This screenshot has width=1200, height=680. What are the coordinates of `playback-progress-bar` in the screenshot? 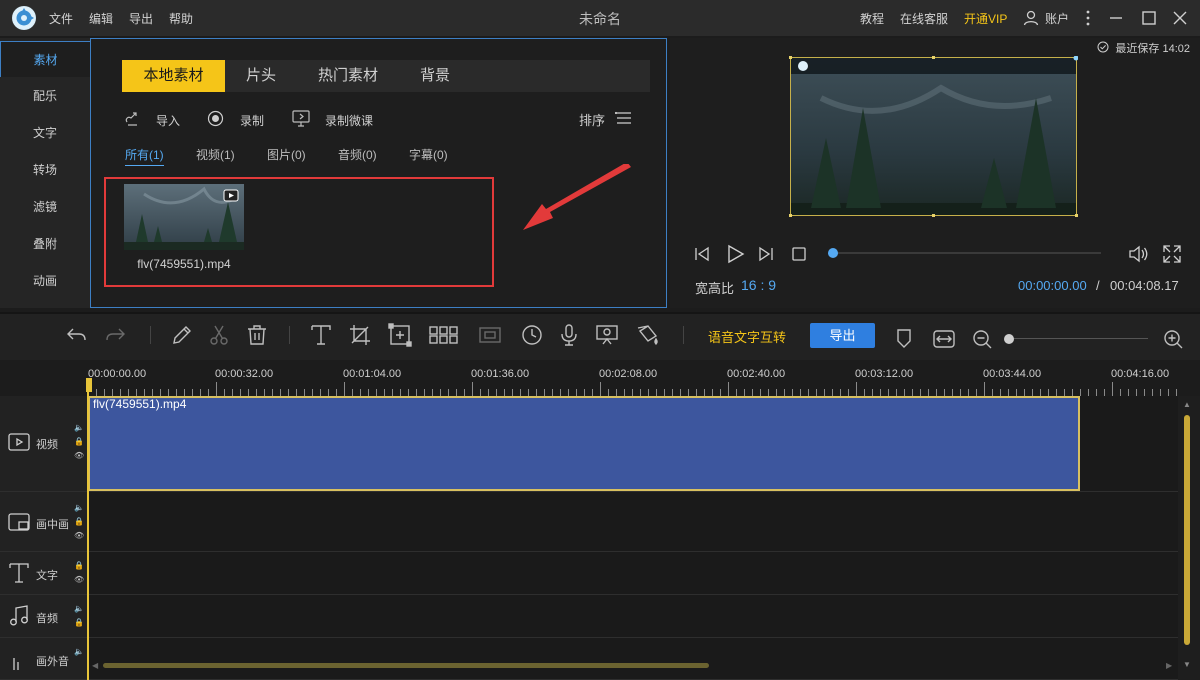 It's located at (967, 253).